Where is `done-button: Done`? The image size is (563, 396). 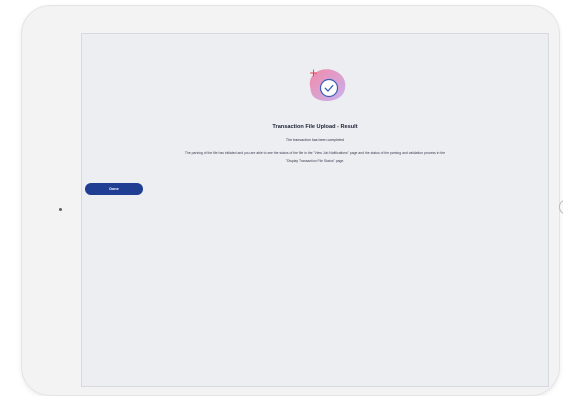
done-button: Done is located at coordinates (114, 189).